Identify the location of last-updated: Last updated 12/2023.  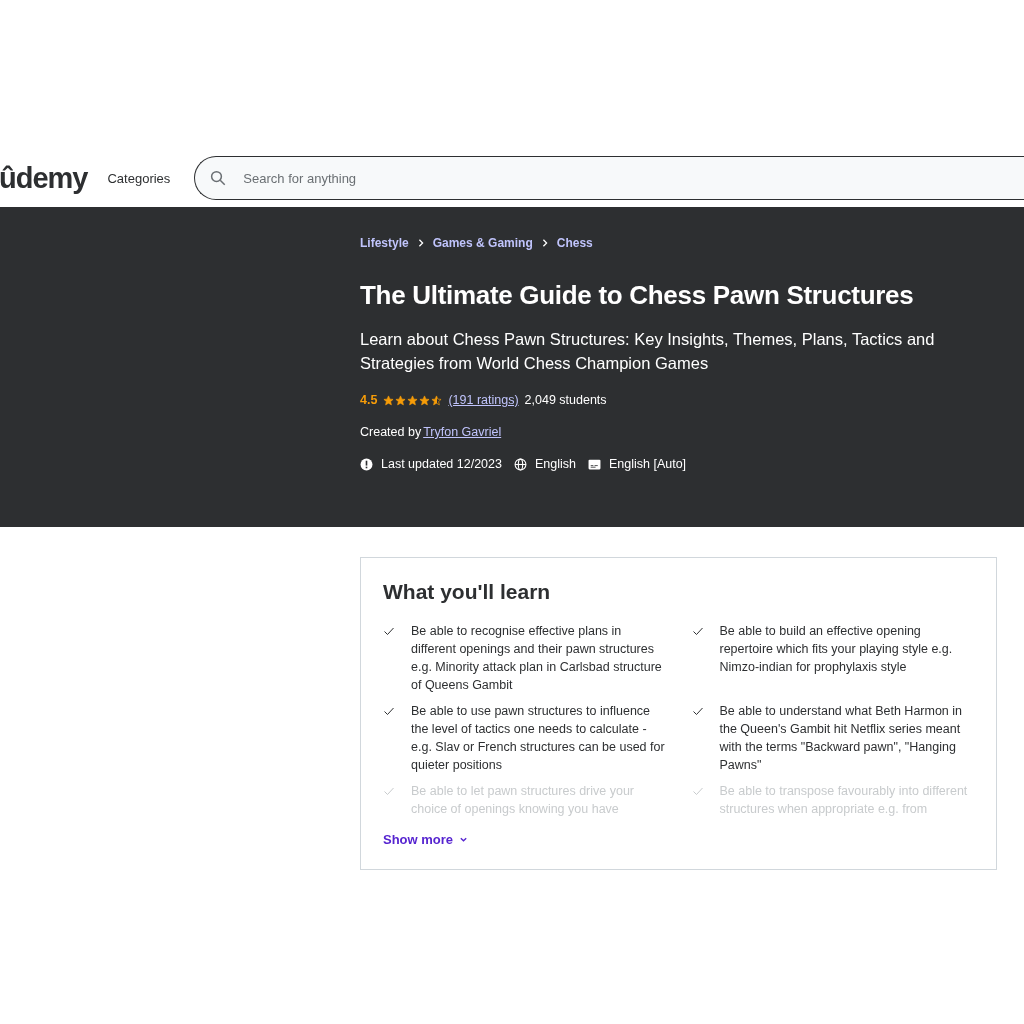
(441, 464).